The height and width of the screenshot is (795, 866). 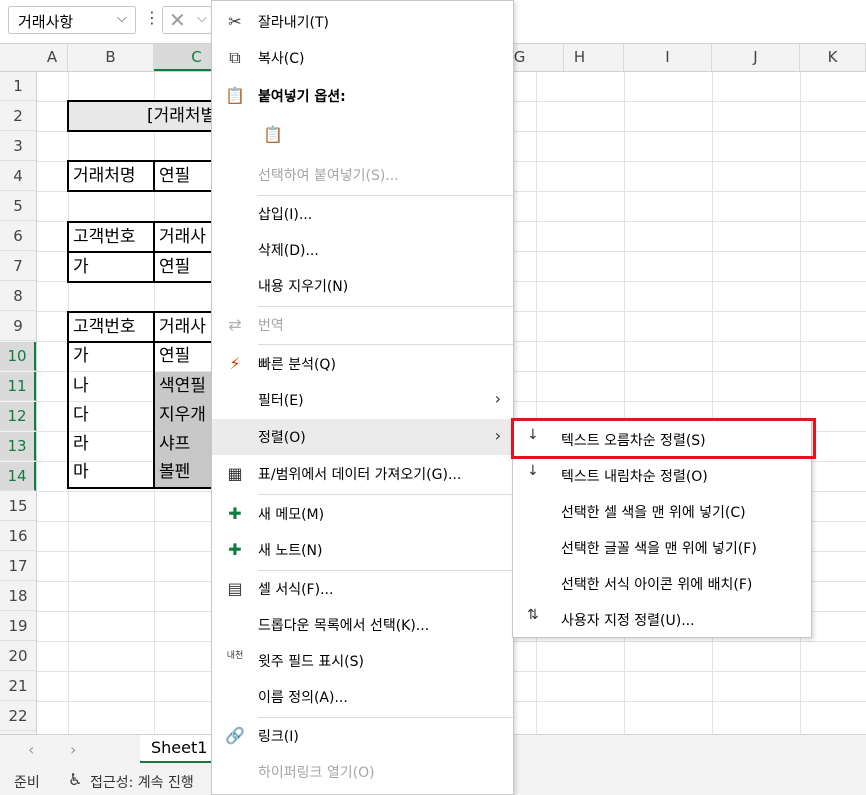 What do you see at coordinates (18, 326) in the screenshot?
I see `row-header: 9` at bounding box center [18, 326].